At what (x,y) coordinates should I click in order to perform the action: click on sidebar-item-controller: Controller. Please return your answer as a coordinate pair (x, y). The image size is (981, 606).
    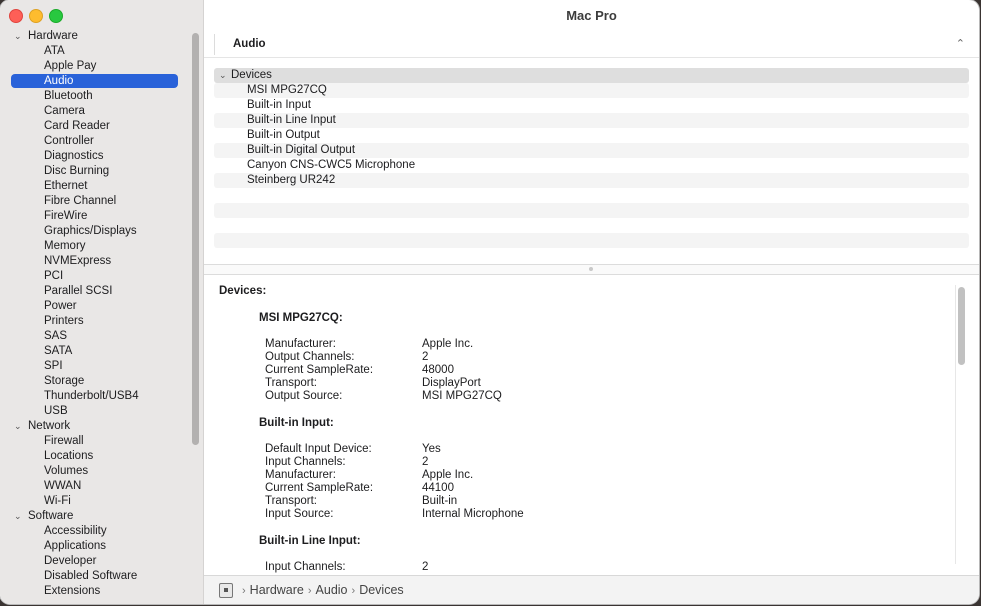
    Looking at the image, I should click on (95, 141).